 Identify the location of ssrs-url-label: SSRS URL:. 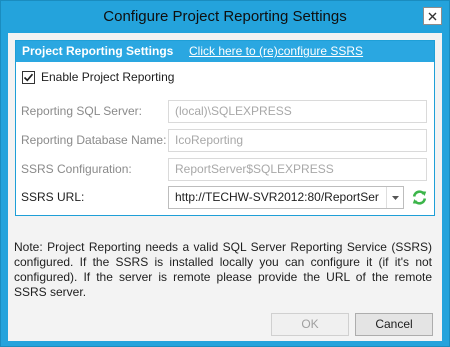
(53, 197).